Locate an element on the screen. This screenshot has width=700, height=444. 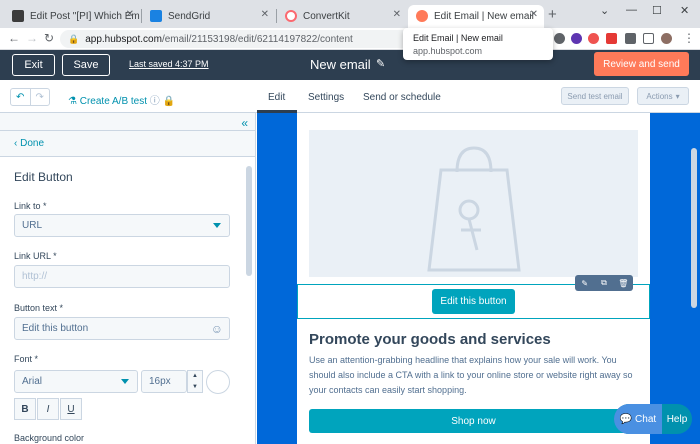
sidebar-collapse-bar: « is located at coordinates (127, 122).